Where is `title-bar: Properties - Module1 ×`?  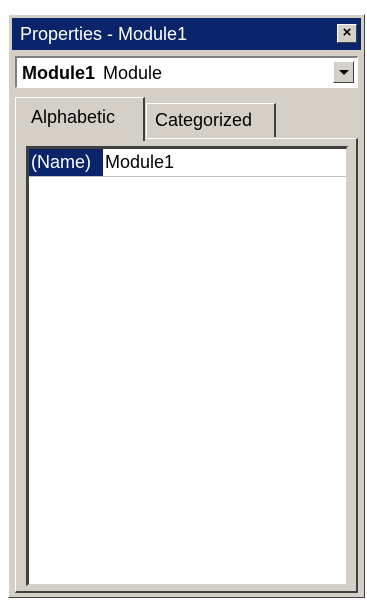
title-bar: Properties - Module1 × is located at coordinates (186, 34).